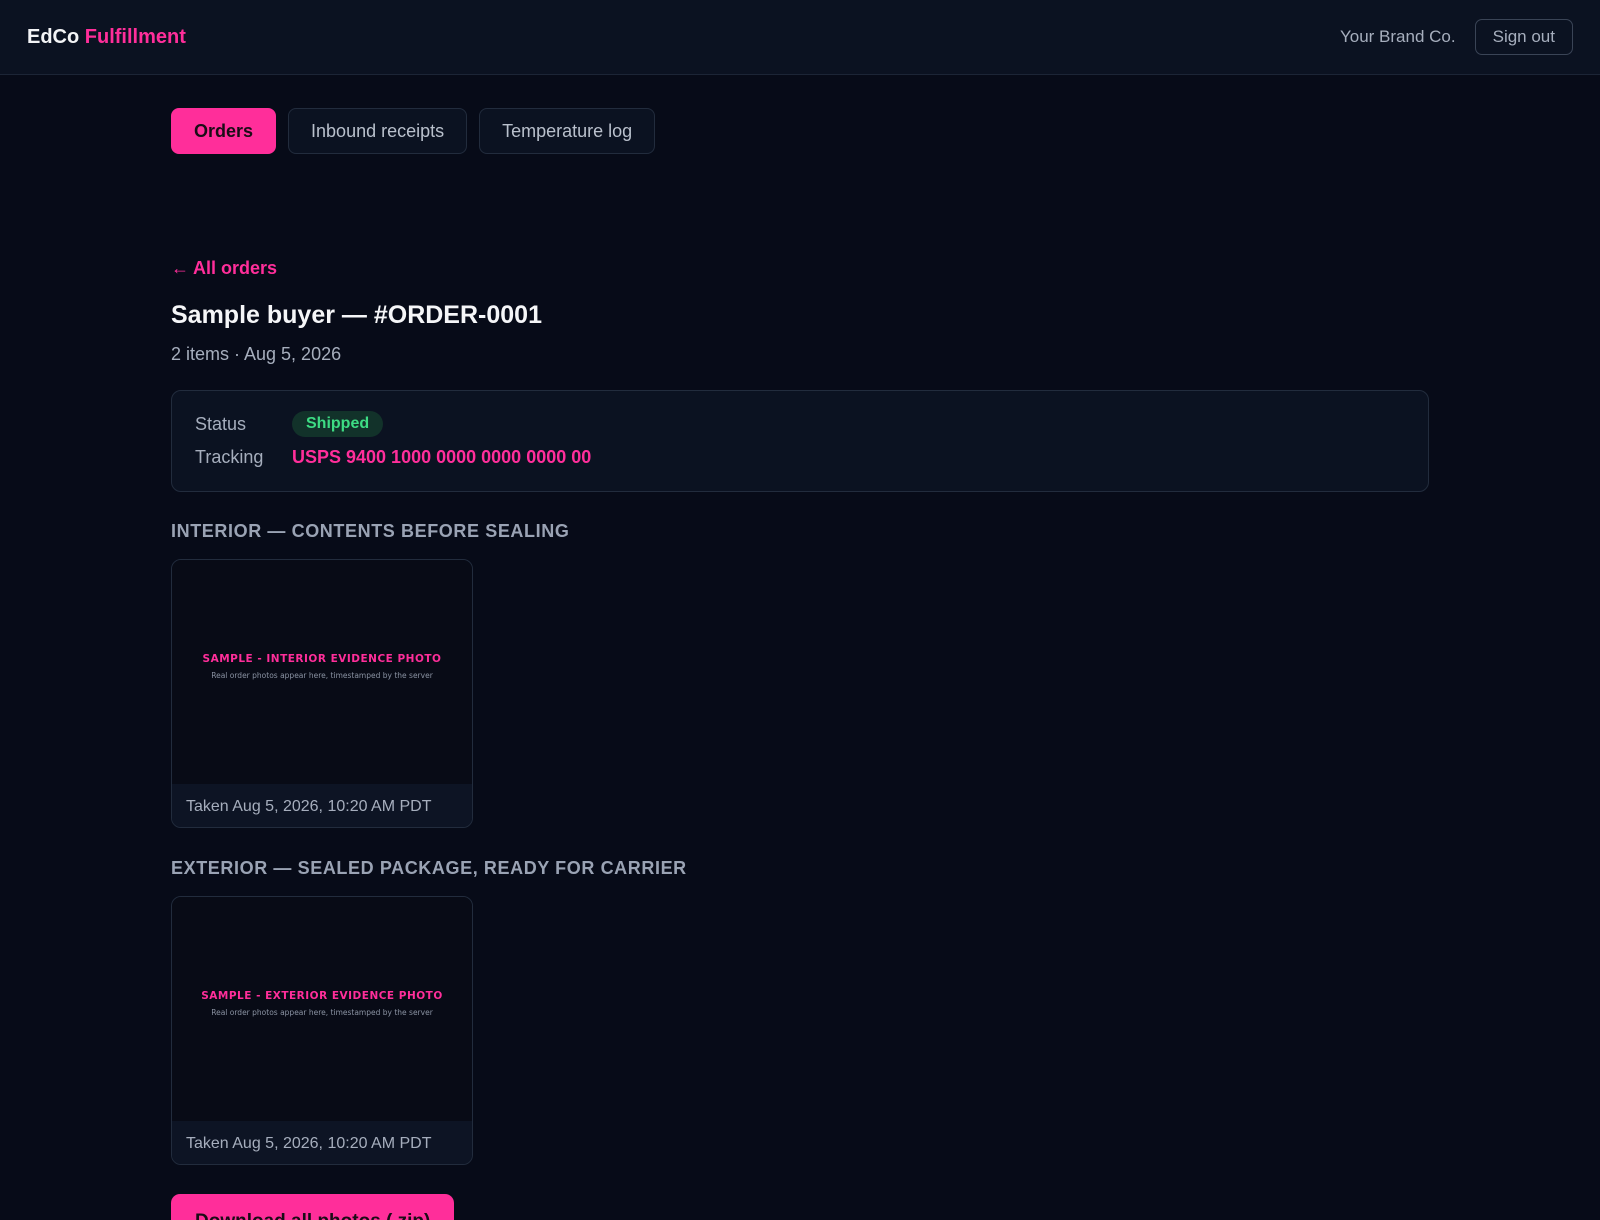 Image resolution: width=1600 pixels, height=1220 pixels. Describe the element at coordinates (224, 131) in the screenshot. I see `tab-orders: Orders` at that location.